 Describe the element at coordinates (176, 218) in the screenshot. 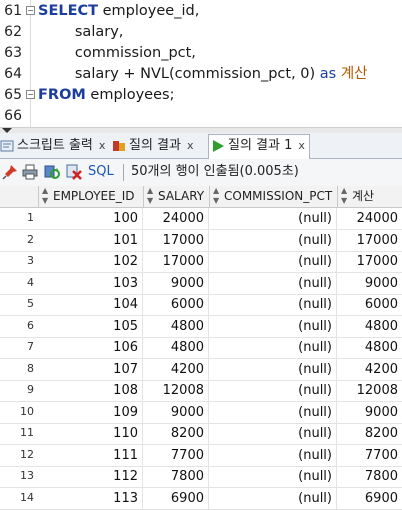

I see `salary-cell: 24000` at that location.